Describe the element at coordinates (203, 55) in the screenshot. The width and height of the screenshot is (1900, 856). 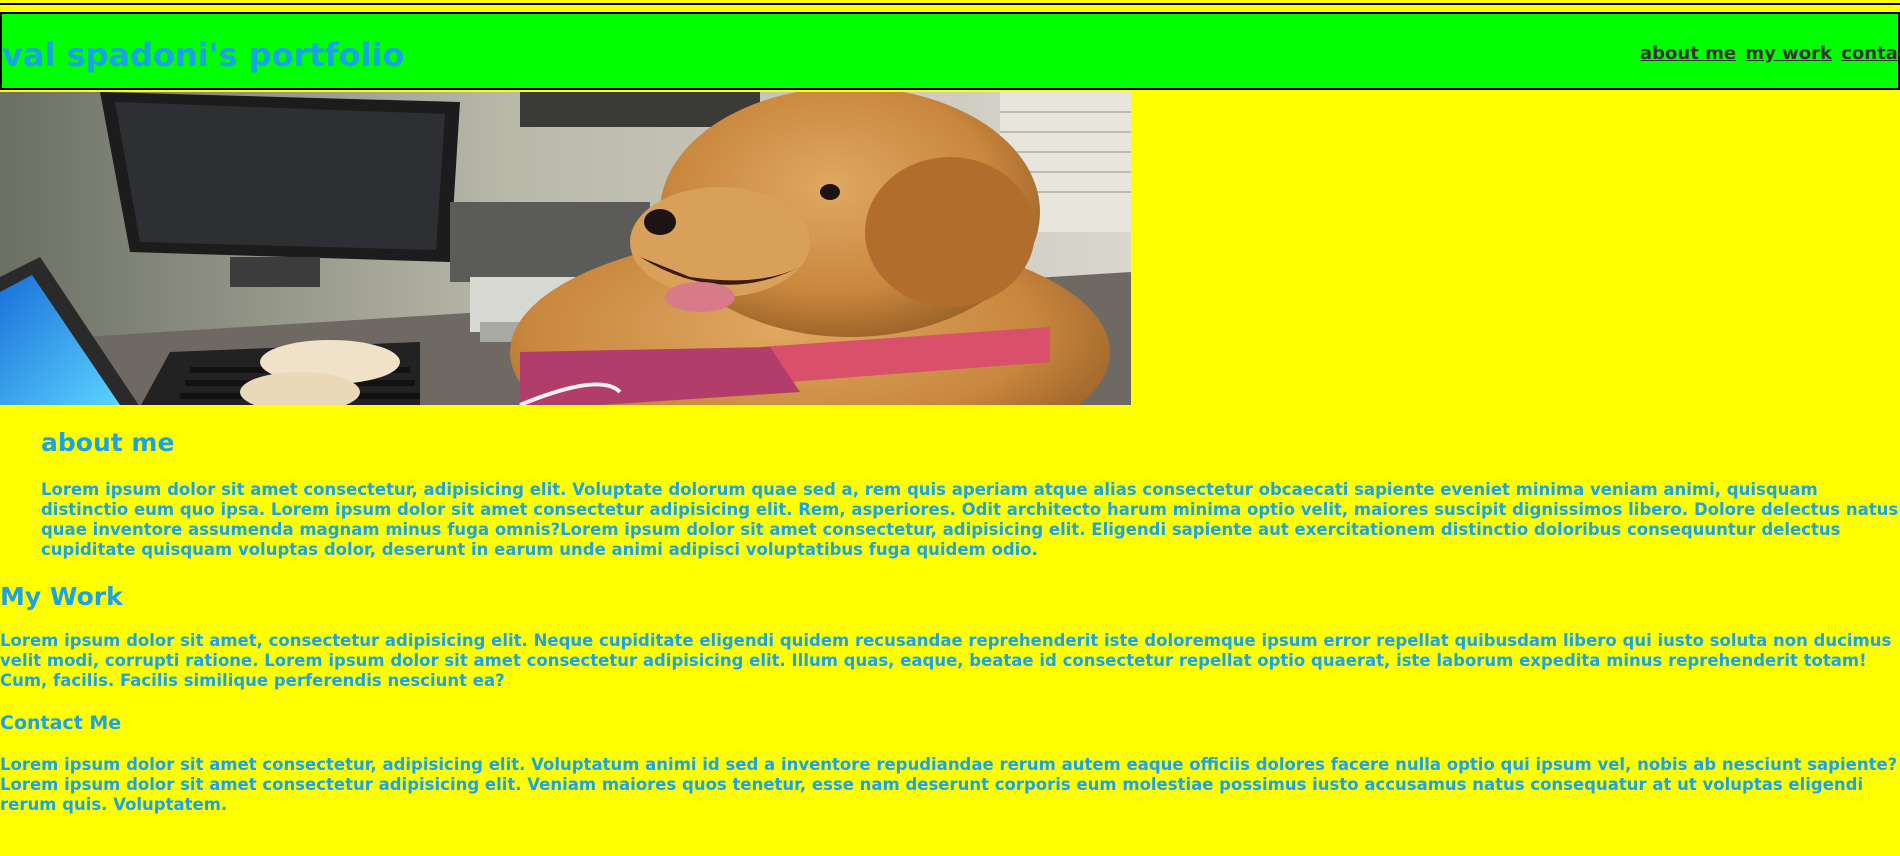
I see `site-title: val spadoni's portfolio` at that location.